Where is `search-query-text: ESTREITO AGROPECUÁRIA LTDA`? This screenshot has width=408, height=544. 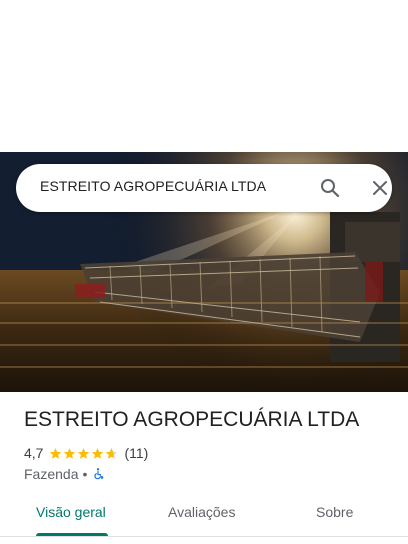 search-query-text: ESTREITO AGROPECUÁRIA LTDA is located at coordinates (153, 186).